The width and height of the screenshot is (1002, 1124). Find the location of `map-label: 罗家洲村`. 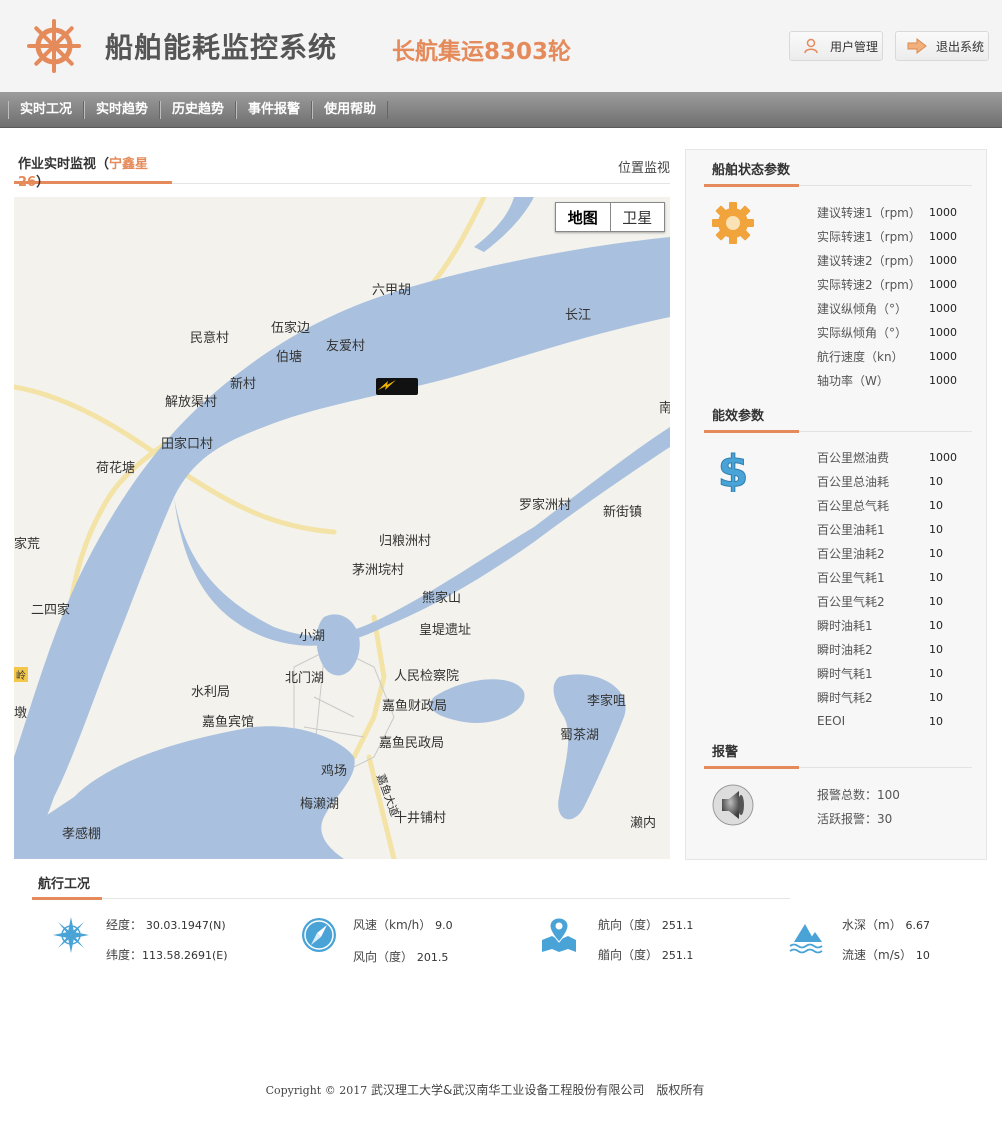

map-label: 罗家洲村 is located at coordinates (545, 505).